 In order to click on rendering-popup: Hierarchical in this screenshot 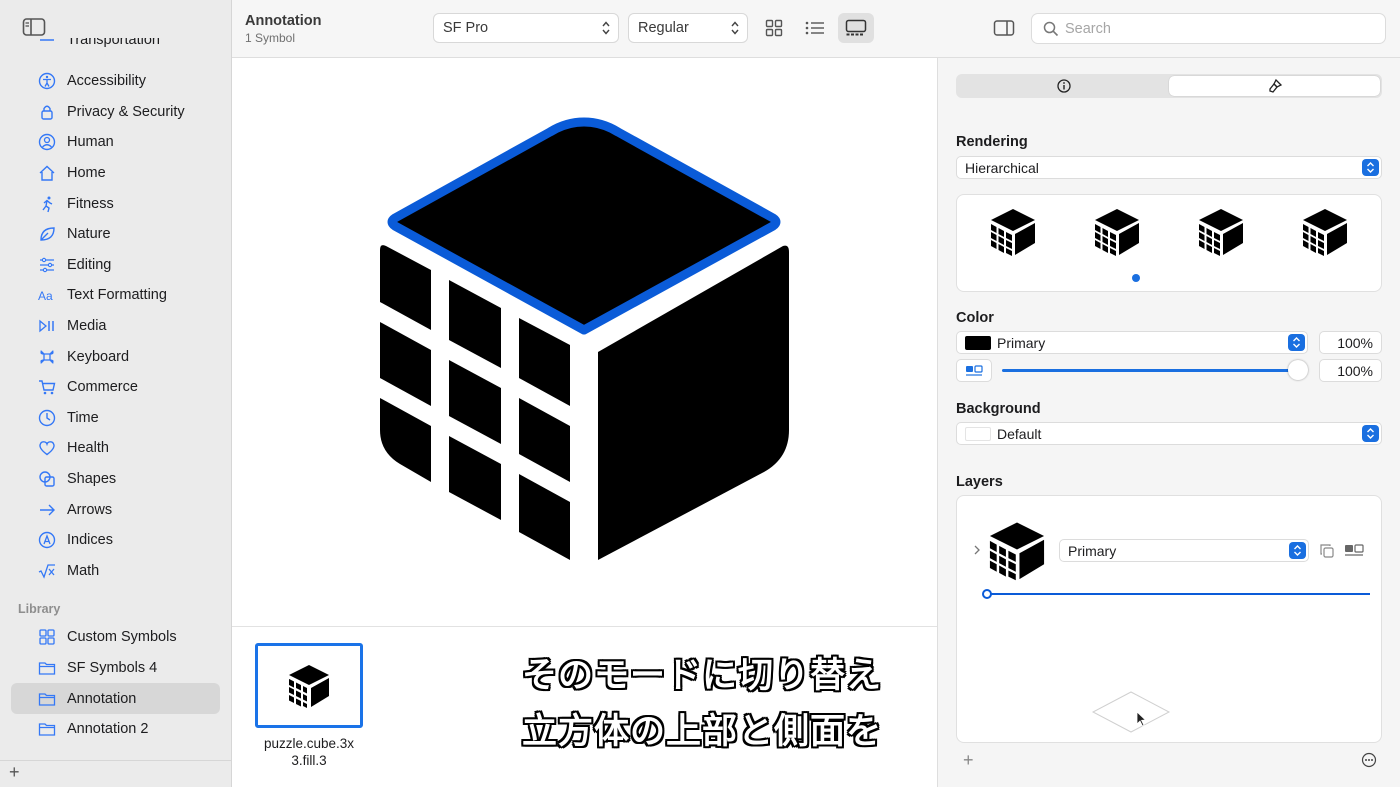, I will do `click(1169, 167)`.